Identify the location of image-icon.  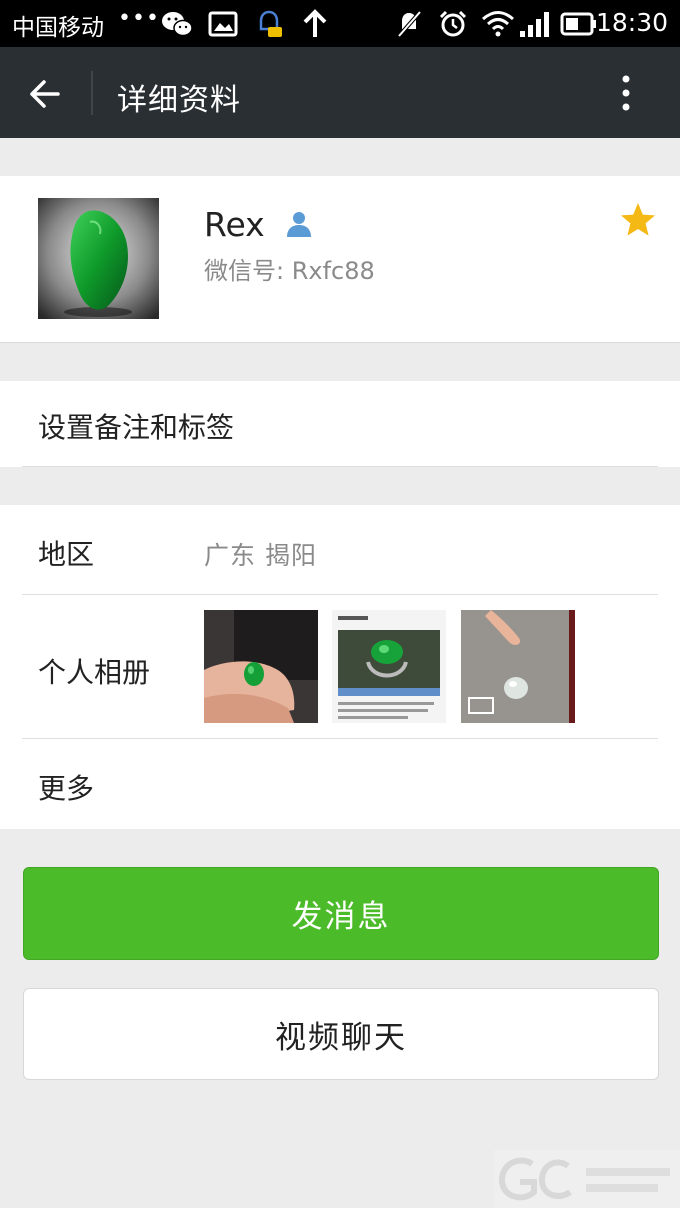
(223, 24).